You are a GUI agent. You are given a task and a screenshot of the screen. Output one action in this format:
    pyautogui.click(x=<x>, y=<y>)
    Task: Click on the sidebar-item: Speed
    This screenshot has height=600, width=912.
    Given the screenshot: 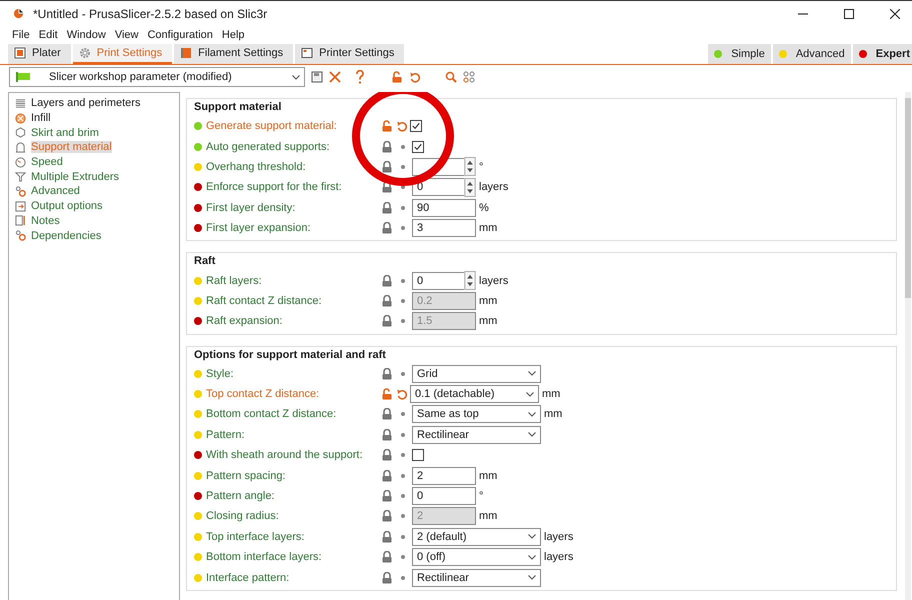 What is the action you would take?
    pyautogui.click(x=36, y=162)
    